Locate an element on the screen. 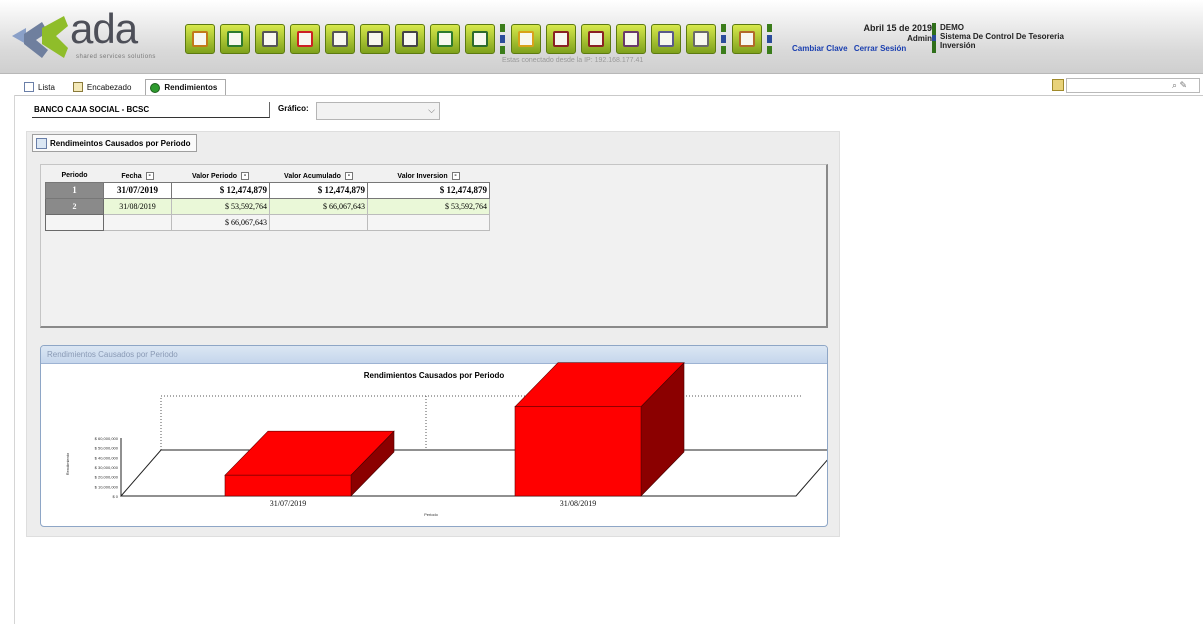 The height and width of the screenshot is (624, 1203). grafico-select: ⌵ is located at coordinates (378, 111).